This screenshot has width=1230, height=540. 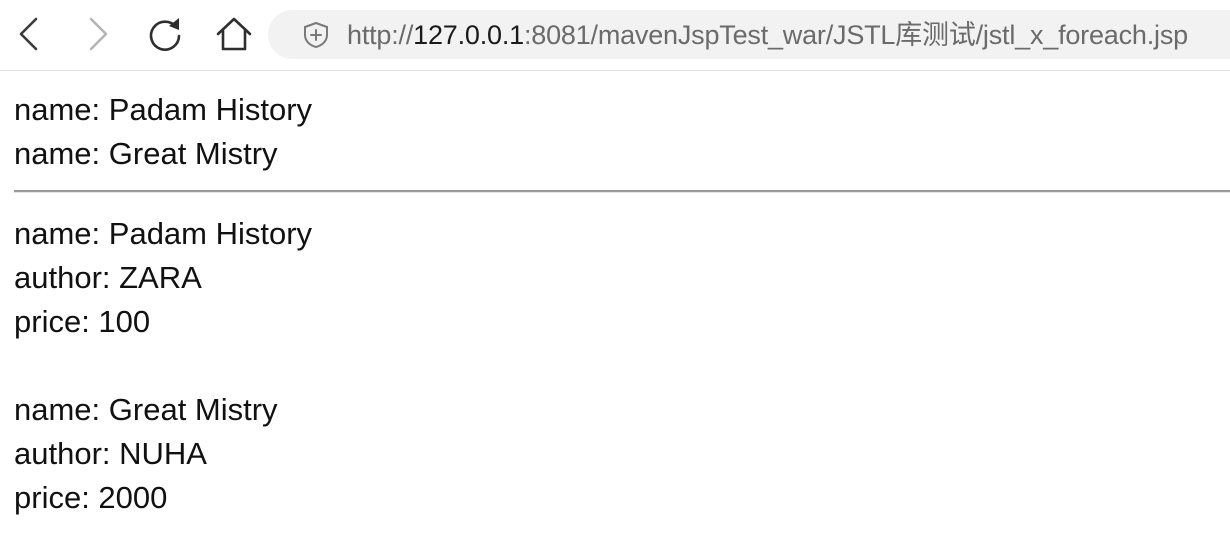 What do you see at coordinates (108, 277) in the screenshot?
I see `book-author: author: ZARA` at bounding box center [108, 277].